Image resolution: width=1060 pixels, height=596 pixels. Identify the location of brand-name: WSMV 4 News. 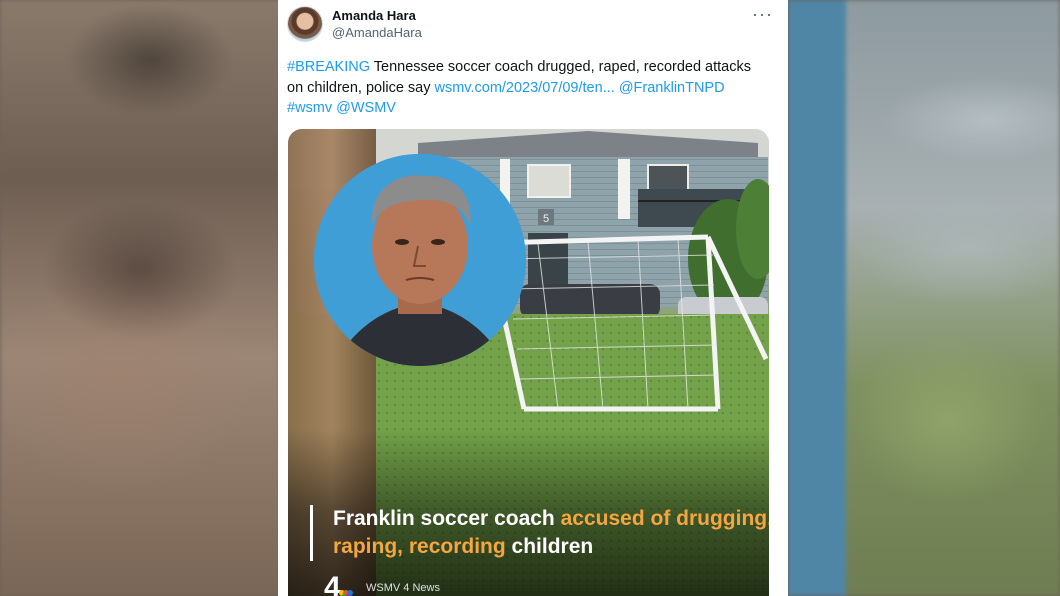
(403, 588).